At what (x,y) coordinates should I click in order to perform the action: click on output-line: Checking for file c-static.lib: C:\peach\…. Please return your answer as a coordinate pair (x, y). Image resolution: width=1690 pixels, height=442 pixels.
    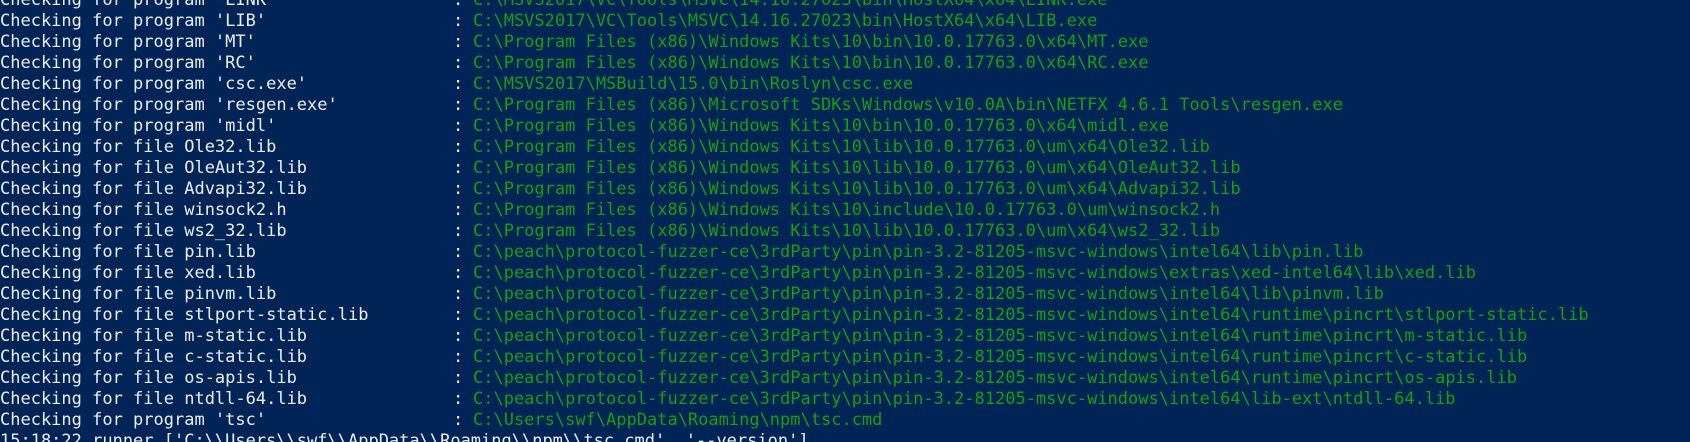
    Looking at the image, I should click on (845, 357).